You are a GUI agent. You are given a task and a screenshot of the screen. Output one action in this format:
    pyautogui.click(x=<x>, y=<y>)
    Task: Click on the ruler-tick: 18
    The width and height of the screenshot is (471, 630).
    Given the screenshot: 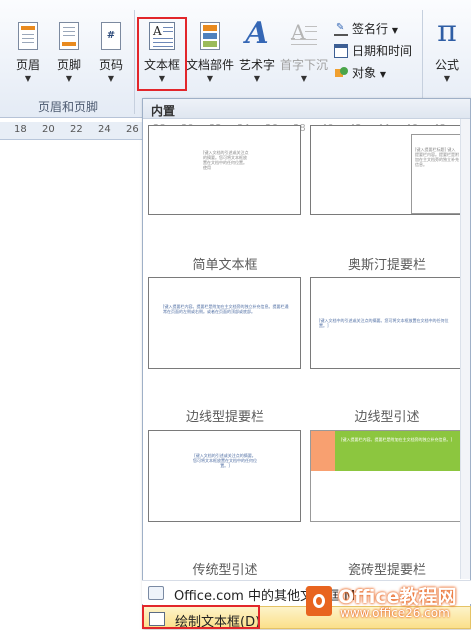 What is the action you would take?
    pyautogui.click(x=20, y=129)
    